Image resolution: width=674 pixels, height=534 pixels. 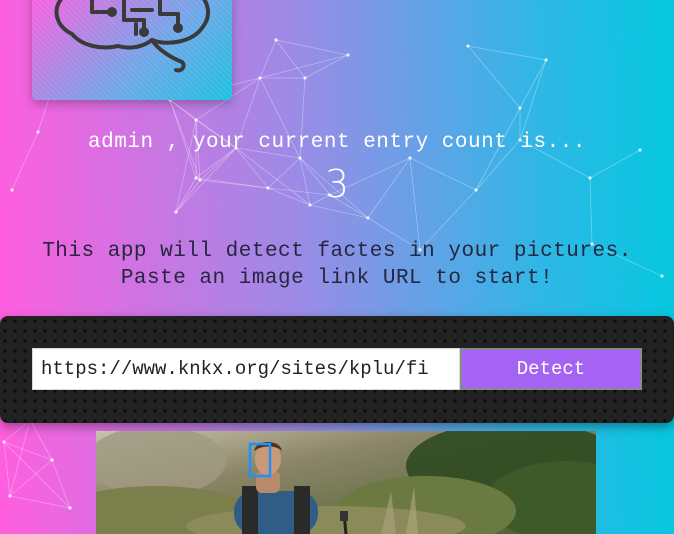 I want to click on result-photo-scene, so click(x=346, y=482).